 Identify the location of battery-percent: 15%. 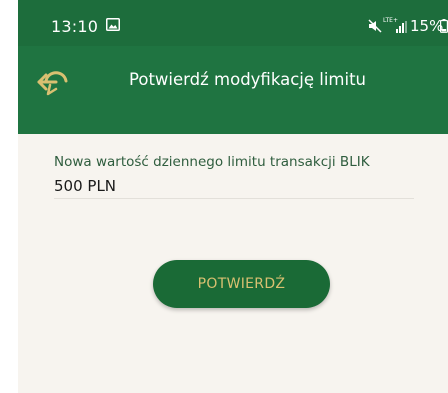
(427, 26).